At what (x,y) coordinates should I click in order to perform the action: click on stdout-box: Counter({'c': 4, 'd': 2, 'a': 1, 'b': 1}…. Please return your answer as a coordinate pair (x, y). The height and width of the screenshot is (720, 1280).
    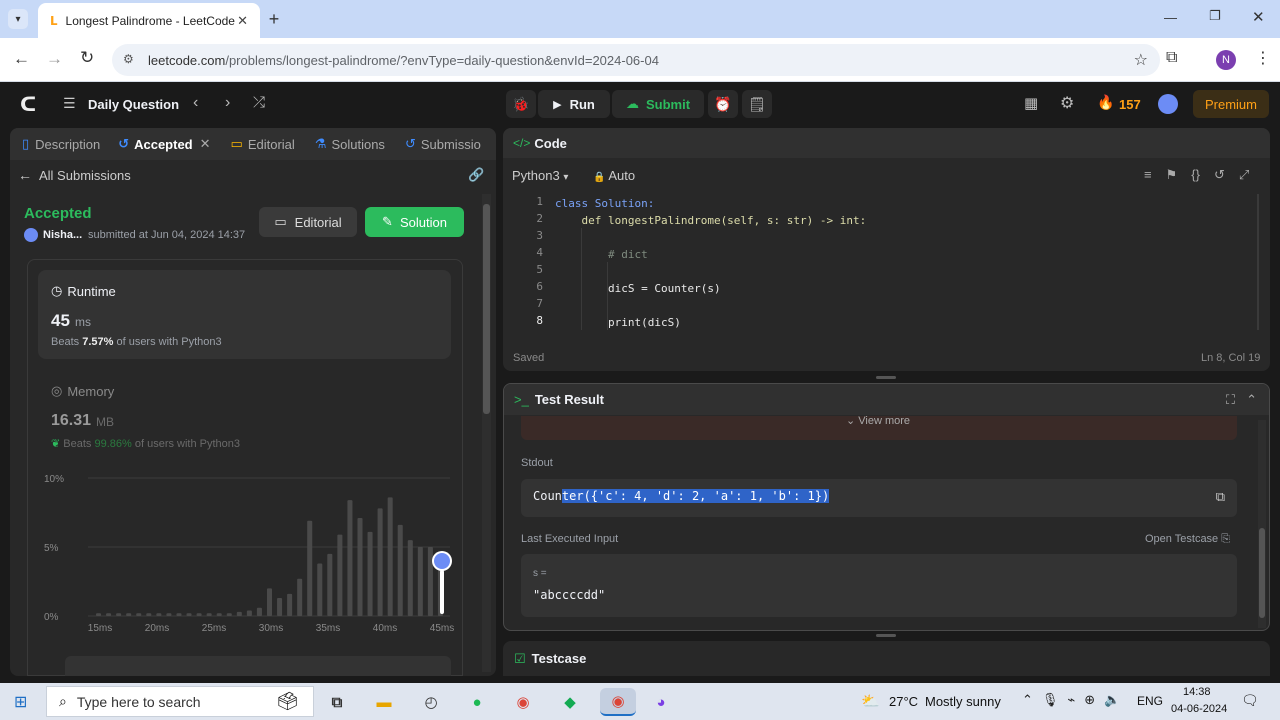
    Looking at the image, I should click on (879, 498).